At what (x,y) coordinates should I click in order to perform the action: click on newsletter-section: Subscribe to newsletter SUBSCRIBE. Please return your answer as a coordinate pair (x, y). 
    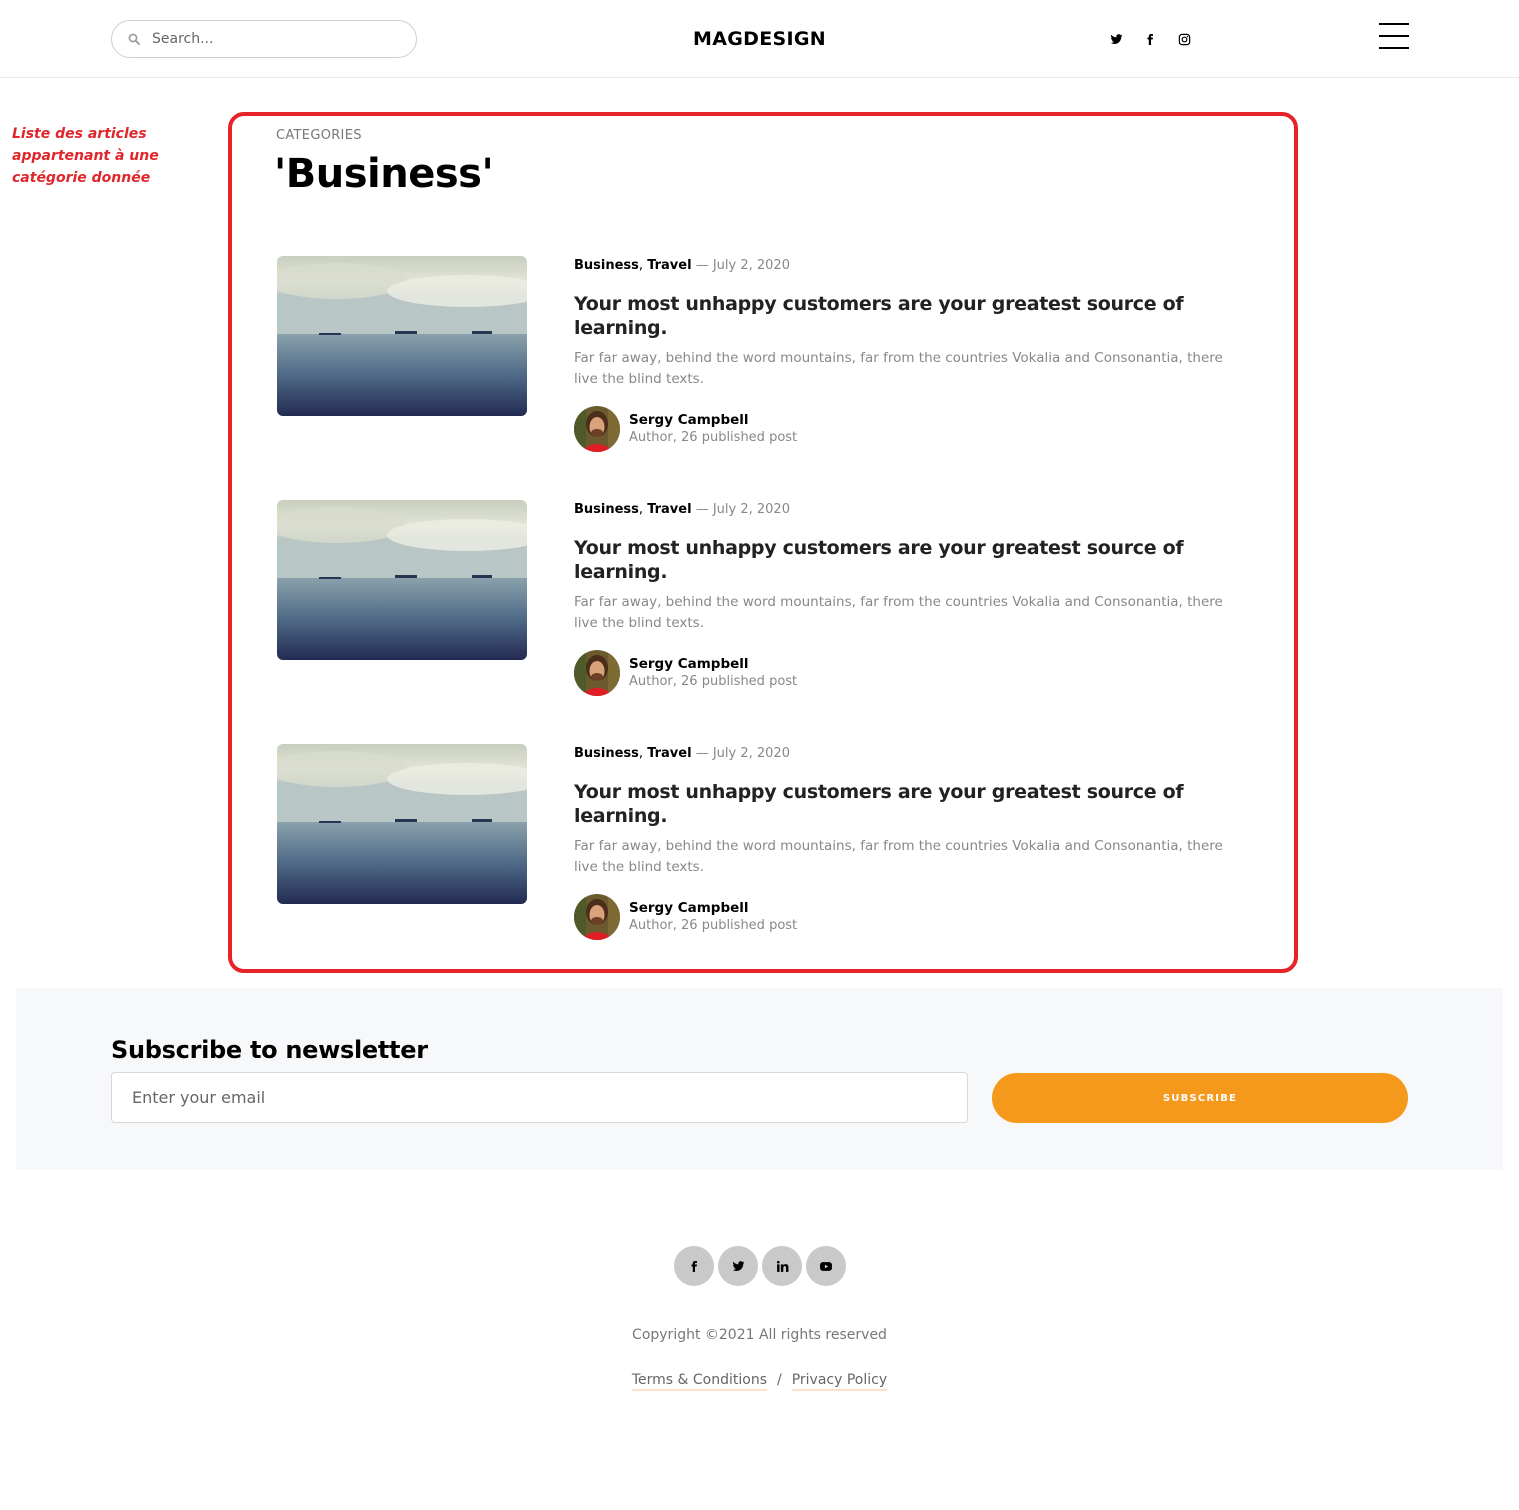
    Looking at the image, I should click on (759, 1079).